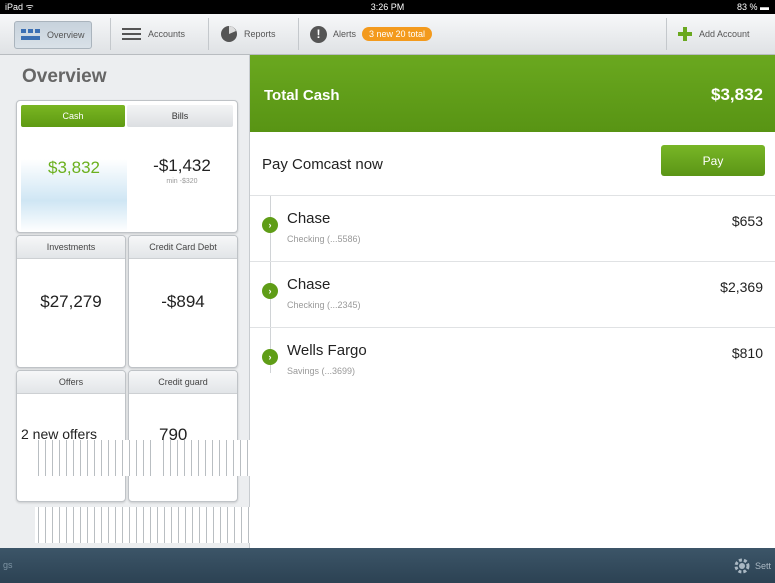 This screenshot has height=583, width=775. I want to click on total-cash-bar: Total Cash $3,832, so click(512, 93).